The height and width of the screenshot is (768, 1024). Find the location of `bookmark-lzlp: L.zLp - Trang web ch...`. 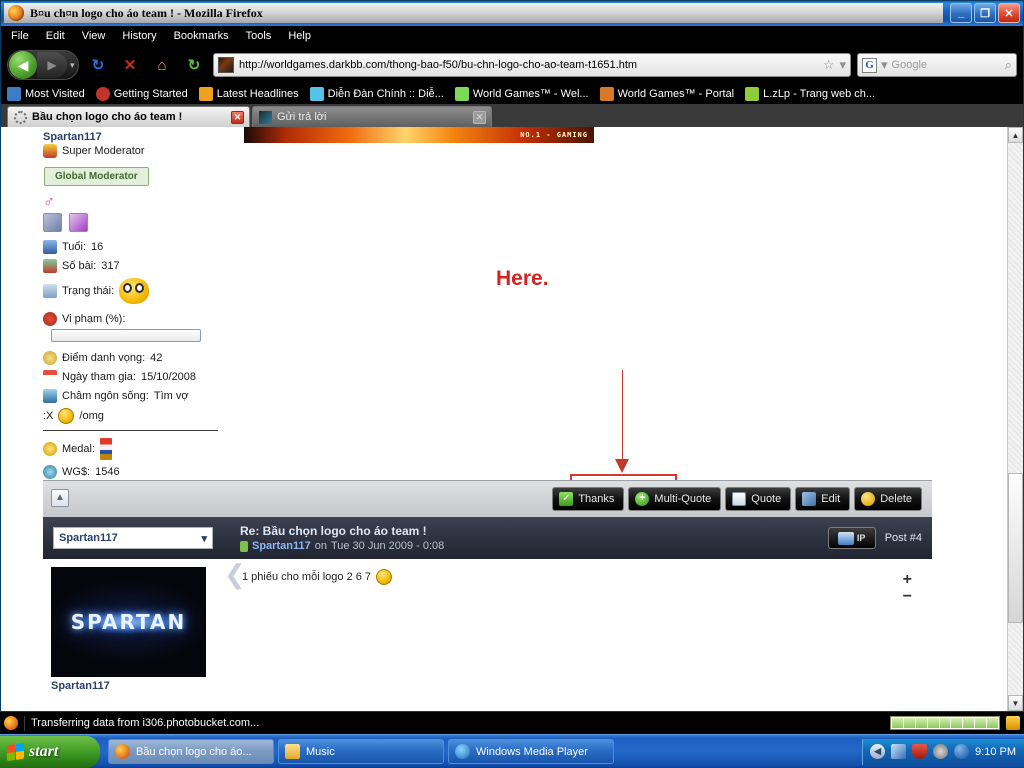

bookmark-lzlp: L.zLp - Trang web ch... is located at coordinates (810, 94).